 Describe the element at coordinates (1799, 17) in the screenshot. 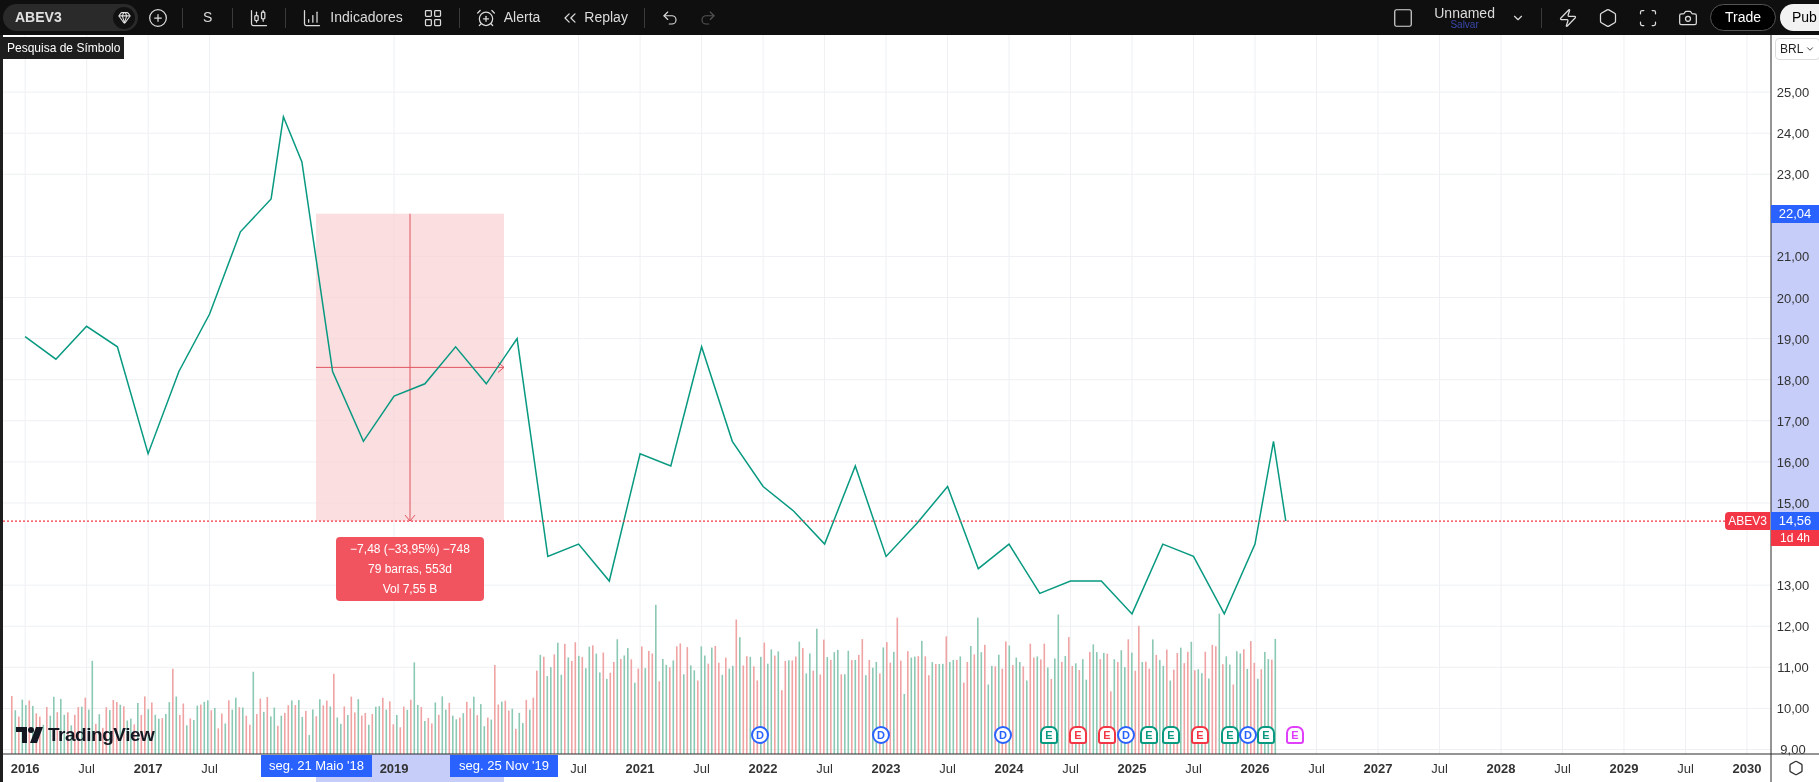

I see `publish-button: Pub` at that location.